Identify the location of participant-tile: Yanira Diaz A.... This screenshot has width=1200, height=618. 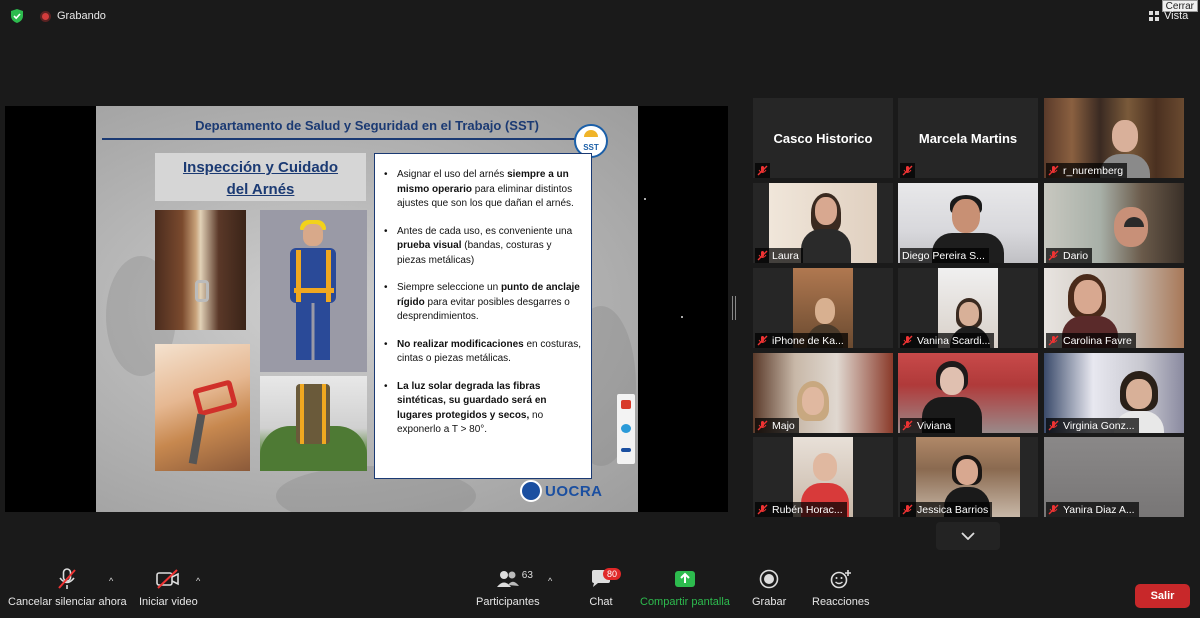
(1114, 477).